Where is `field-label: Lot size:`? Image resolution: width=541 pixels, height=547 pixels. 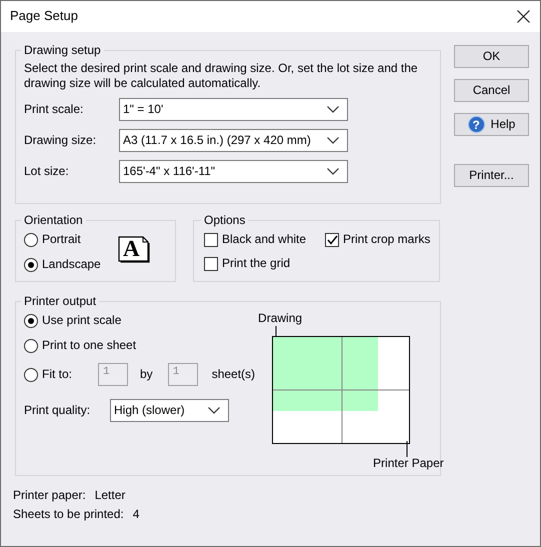 field-label: Lot size: is located at coordinates (47, 171).